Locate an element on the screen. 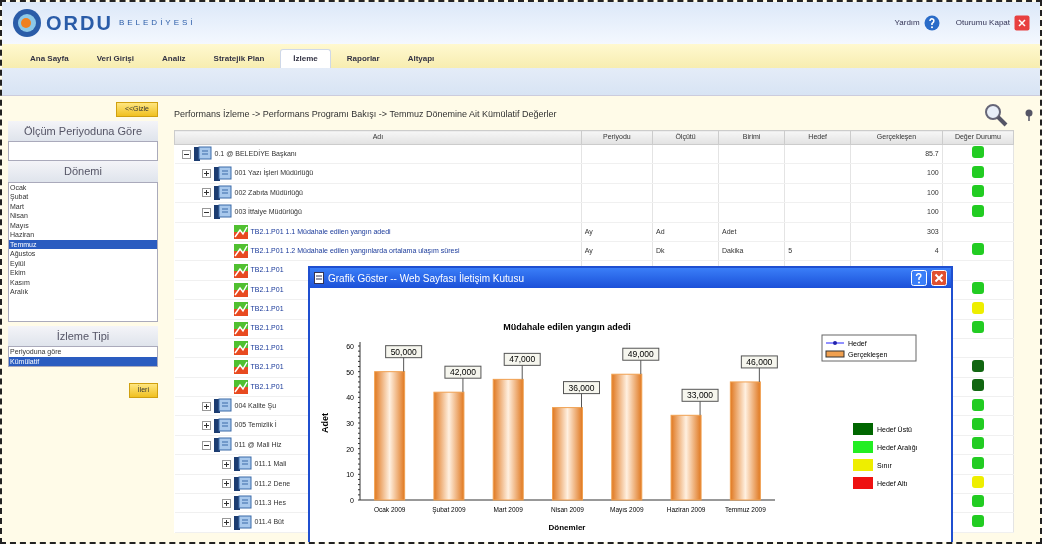 This screenshot has height=544, width=1042. menu-tab: Veri Girişi is located at coordinates (115, 59).